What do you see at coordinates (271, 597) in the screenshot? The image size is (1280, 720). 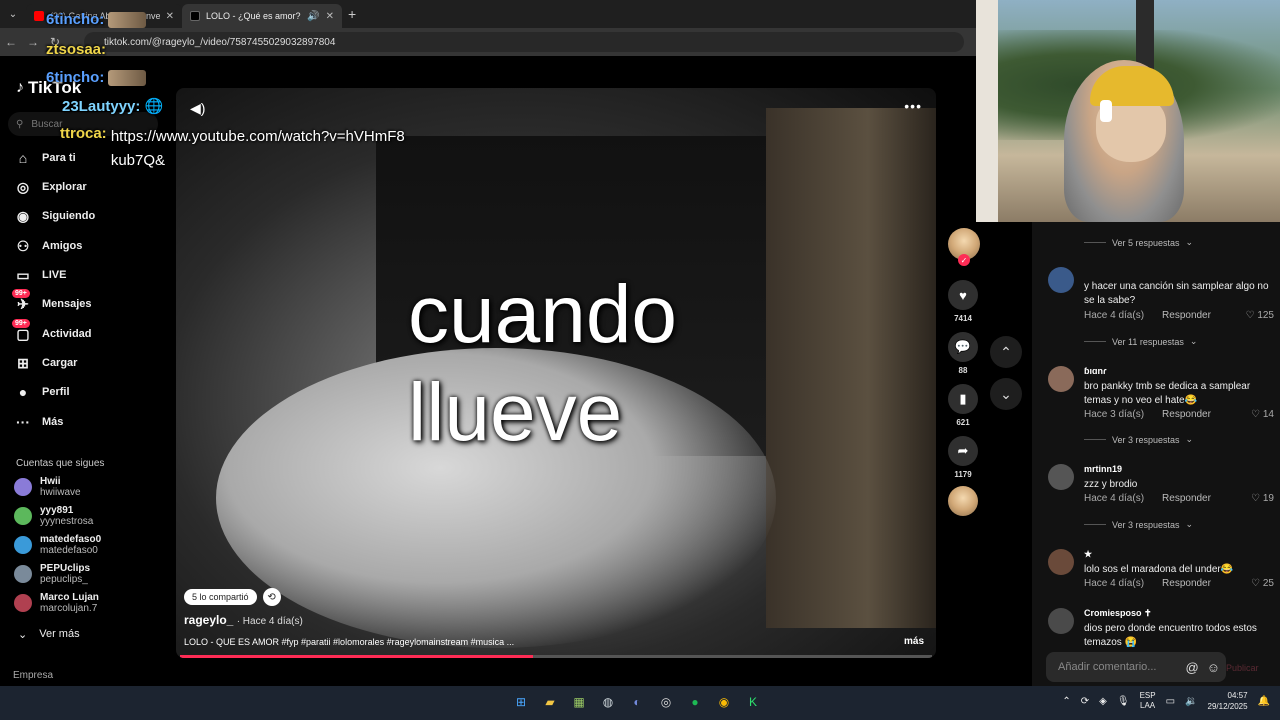 I see `repost-icon: ⟲` at bounding box center [271, 597].